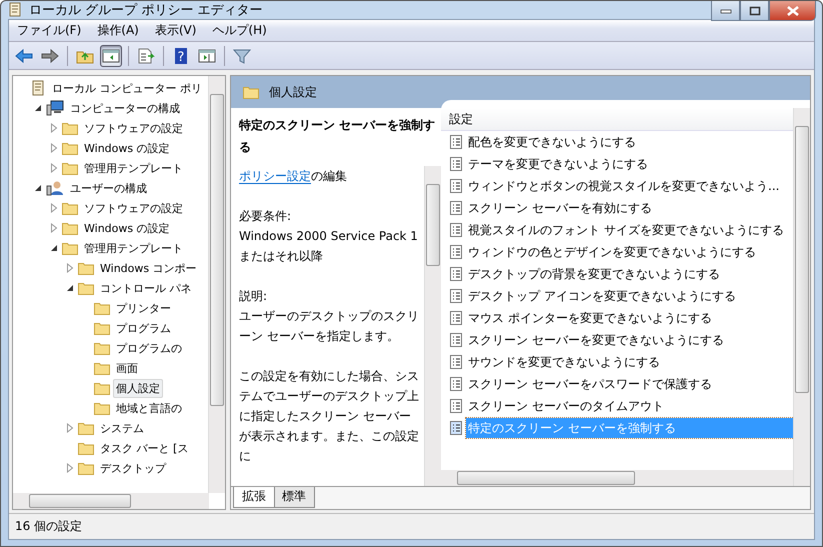  What do you see at coordinates (596, 340) in the screenshot?
I see `policy-row: スクリーン セーバーを変更できないようにする` at bounding box center [596, 340].